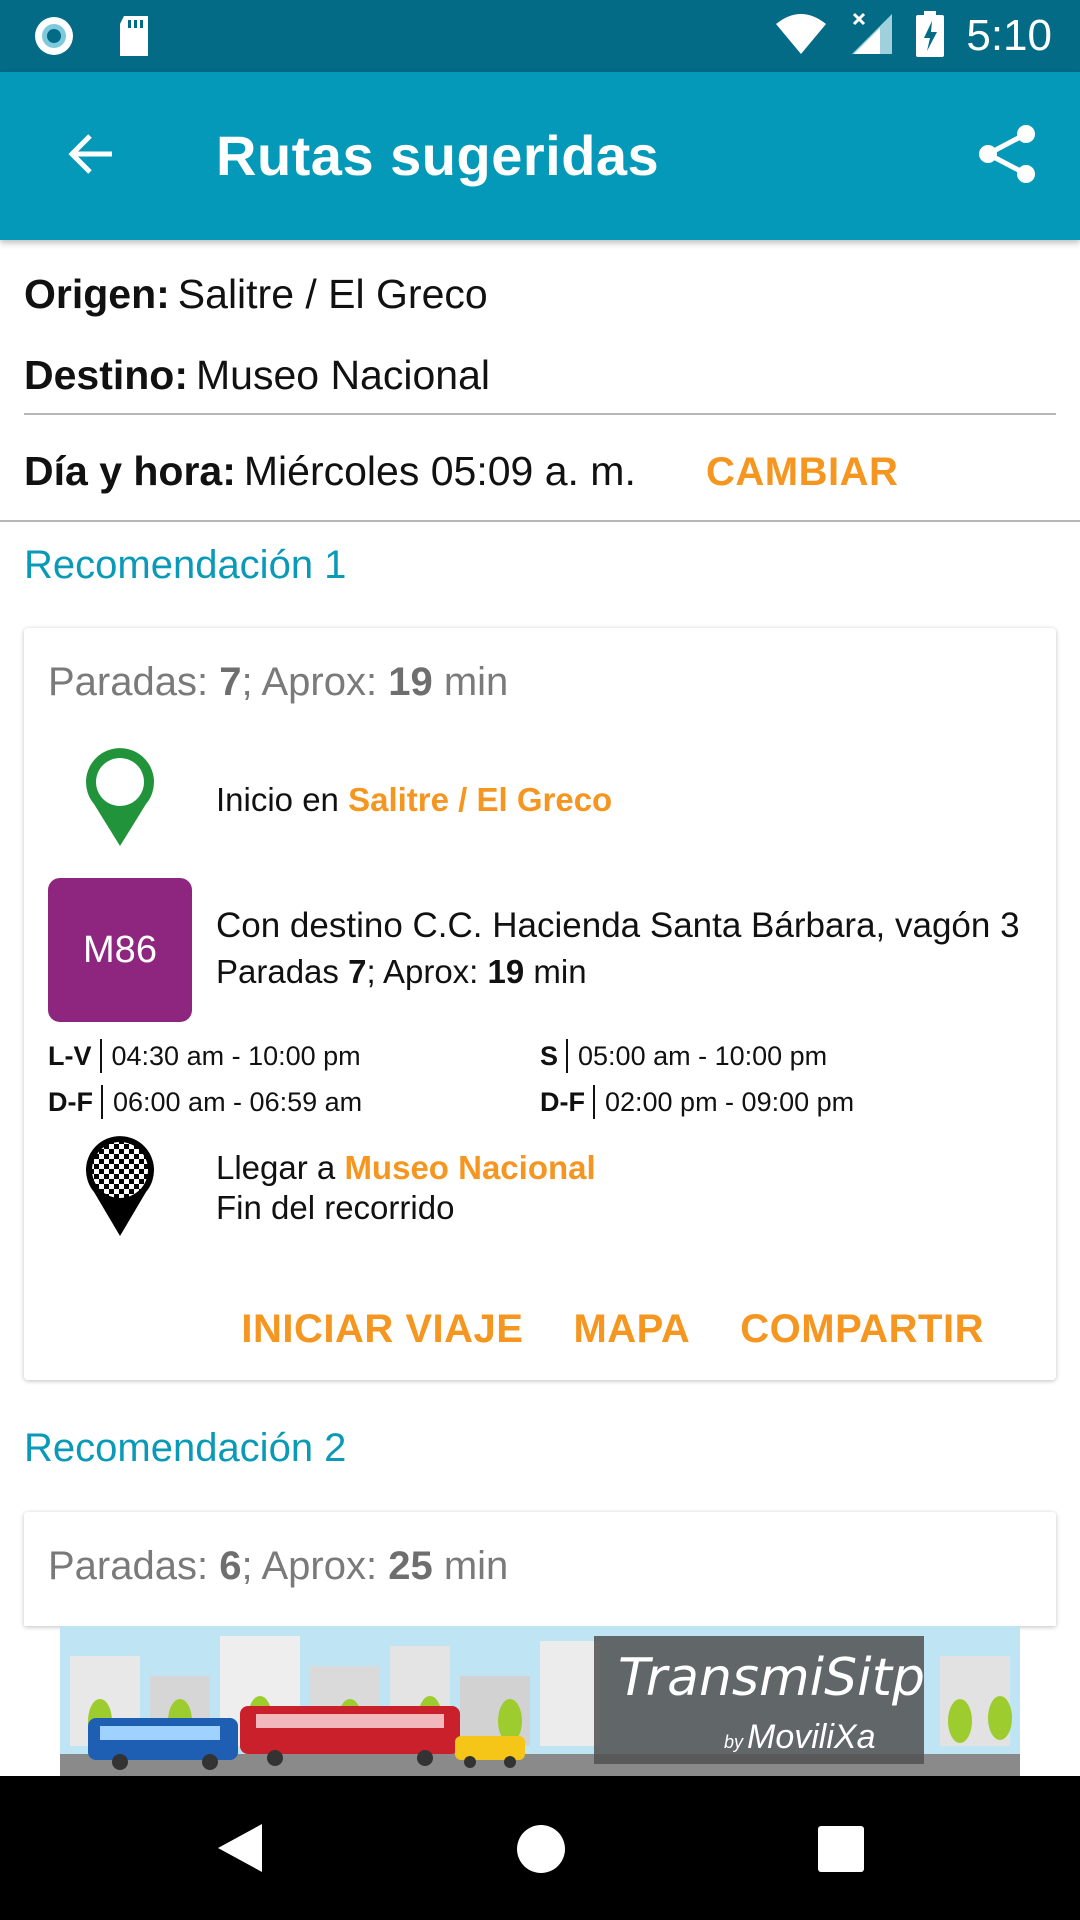 Image resolution: width=1080 pixels, height=1920 pixels. I want to click on schedule-days: L-V, so click(70, 1056).